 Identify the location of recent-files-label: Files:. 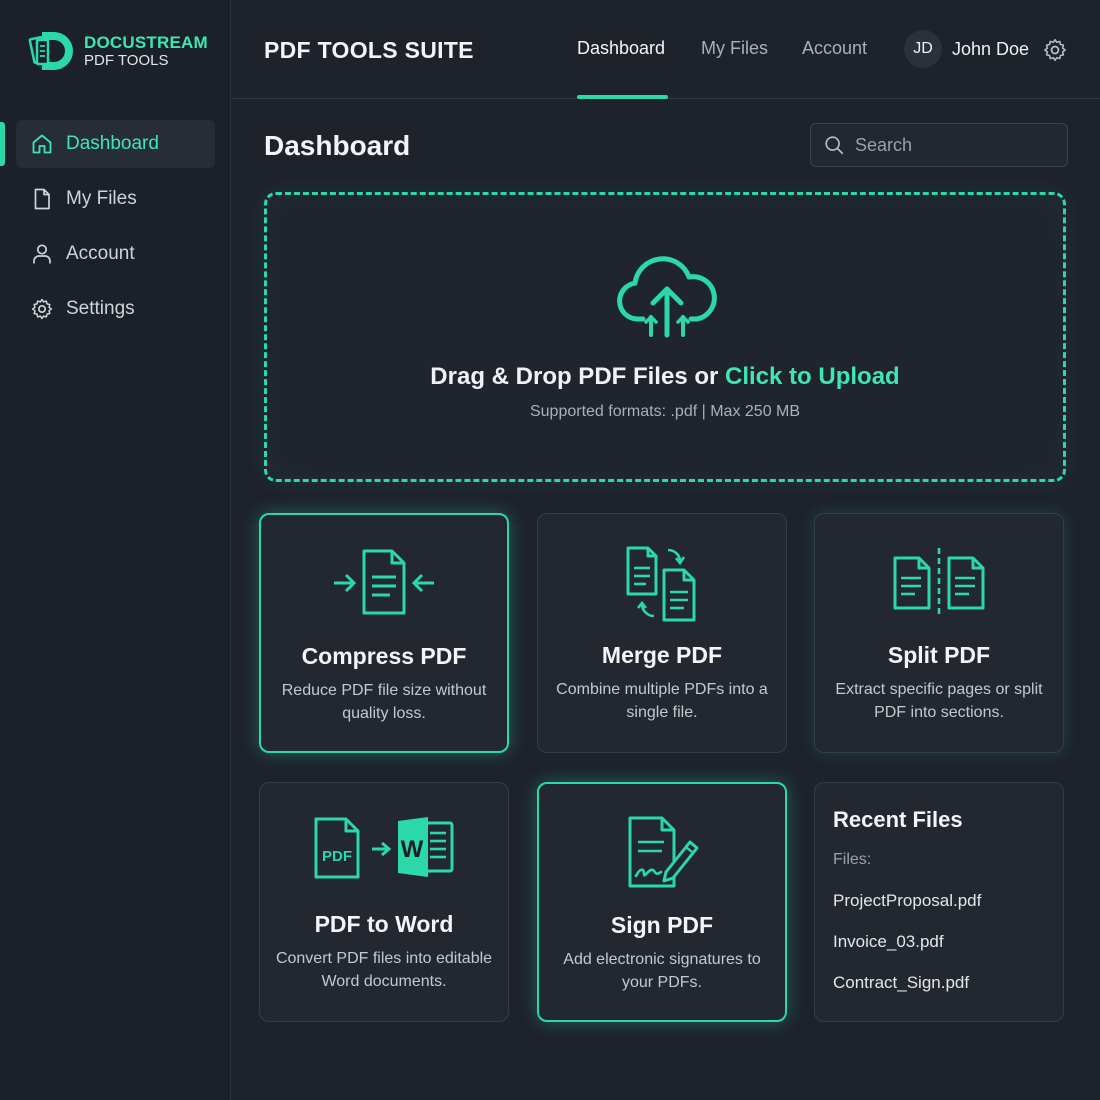
(852, 859).